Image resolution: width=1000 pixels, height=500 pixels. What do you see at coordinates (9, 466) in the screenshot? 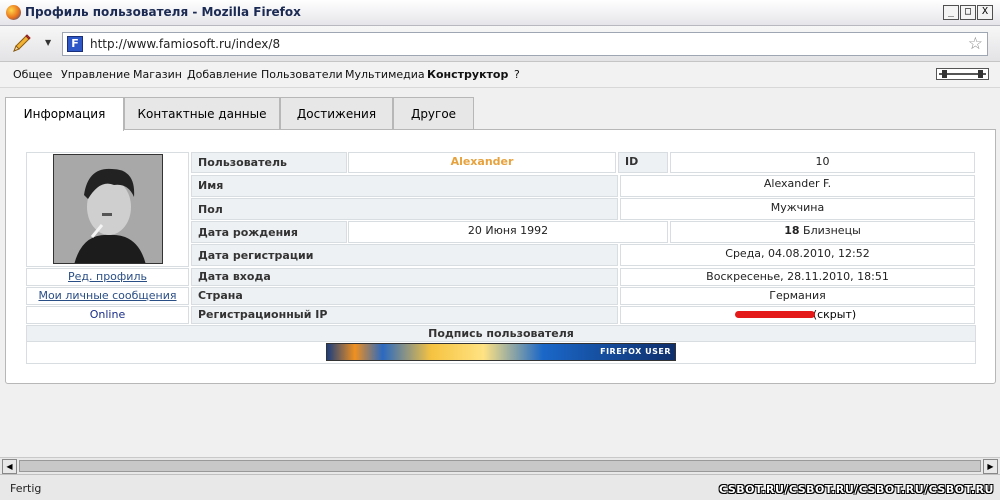
I see `scroll-left-icon: ◀` at bounding box center [9, 466].